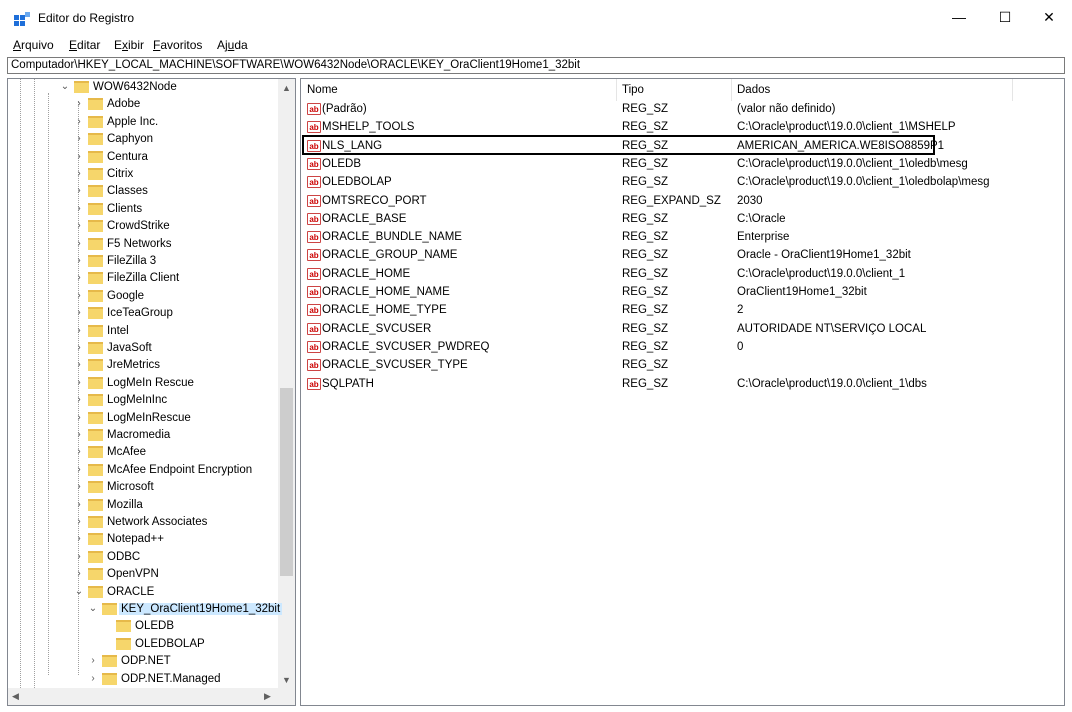 This screenshot has width=1072, height=712. What do you see at coordinates (374, 200) in the screenshot?
I see `value-name: OMTSRECO_PORT` at bounding box center [374, 200].